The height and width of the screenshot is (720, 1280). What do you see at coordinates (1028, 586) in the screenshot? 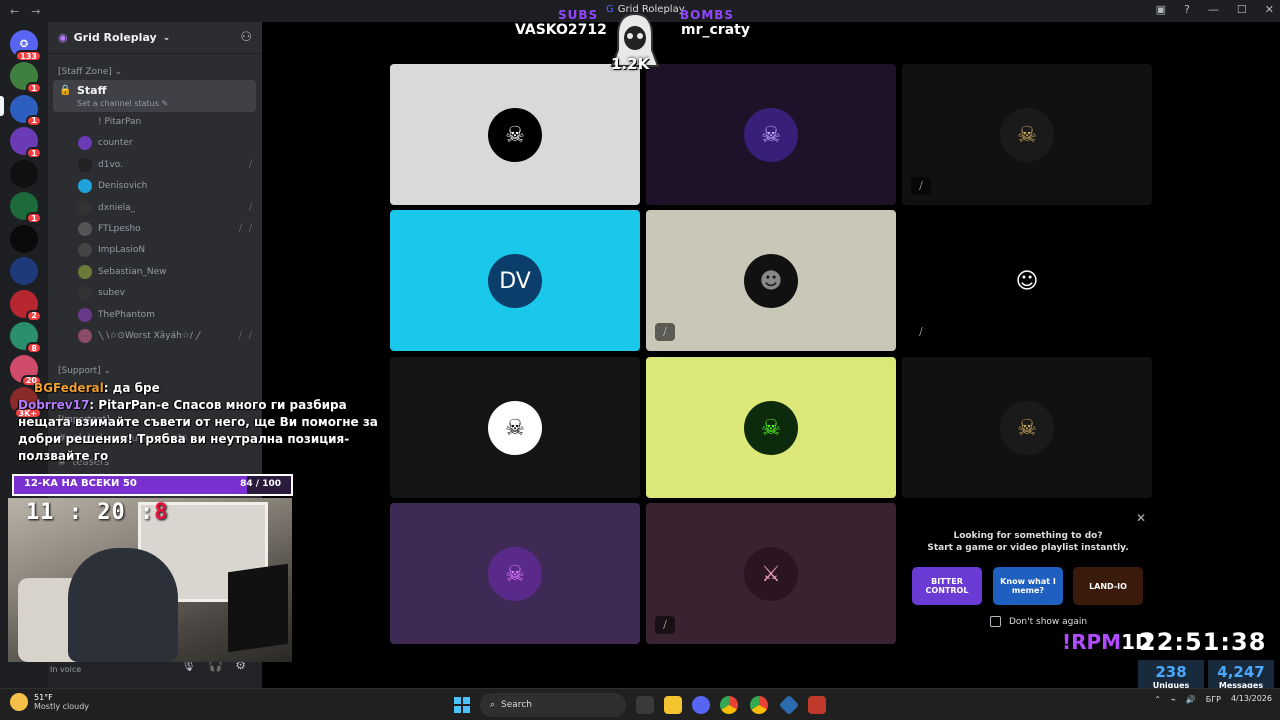
I see `activity-card: Know what I meme?` at bounding box center [1028, 586].